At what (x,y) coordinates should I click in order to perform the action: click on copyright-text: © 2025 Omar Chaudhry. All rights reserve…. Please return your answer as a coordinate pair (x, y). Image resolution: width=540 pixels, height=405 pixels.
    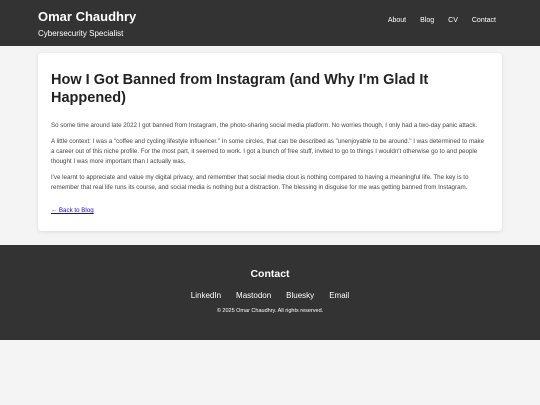
    Looking at the image, I should click on (270, 311).